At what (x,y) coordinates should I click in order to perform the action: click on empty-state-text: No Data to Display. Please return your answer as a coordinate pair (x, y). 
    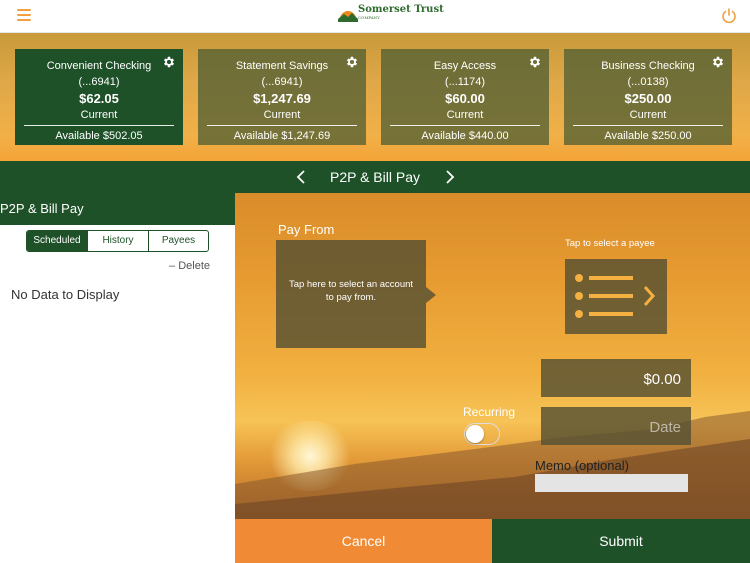
    Looking at the image, I should click on (65, 294).